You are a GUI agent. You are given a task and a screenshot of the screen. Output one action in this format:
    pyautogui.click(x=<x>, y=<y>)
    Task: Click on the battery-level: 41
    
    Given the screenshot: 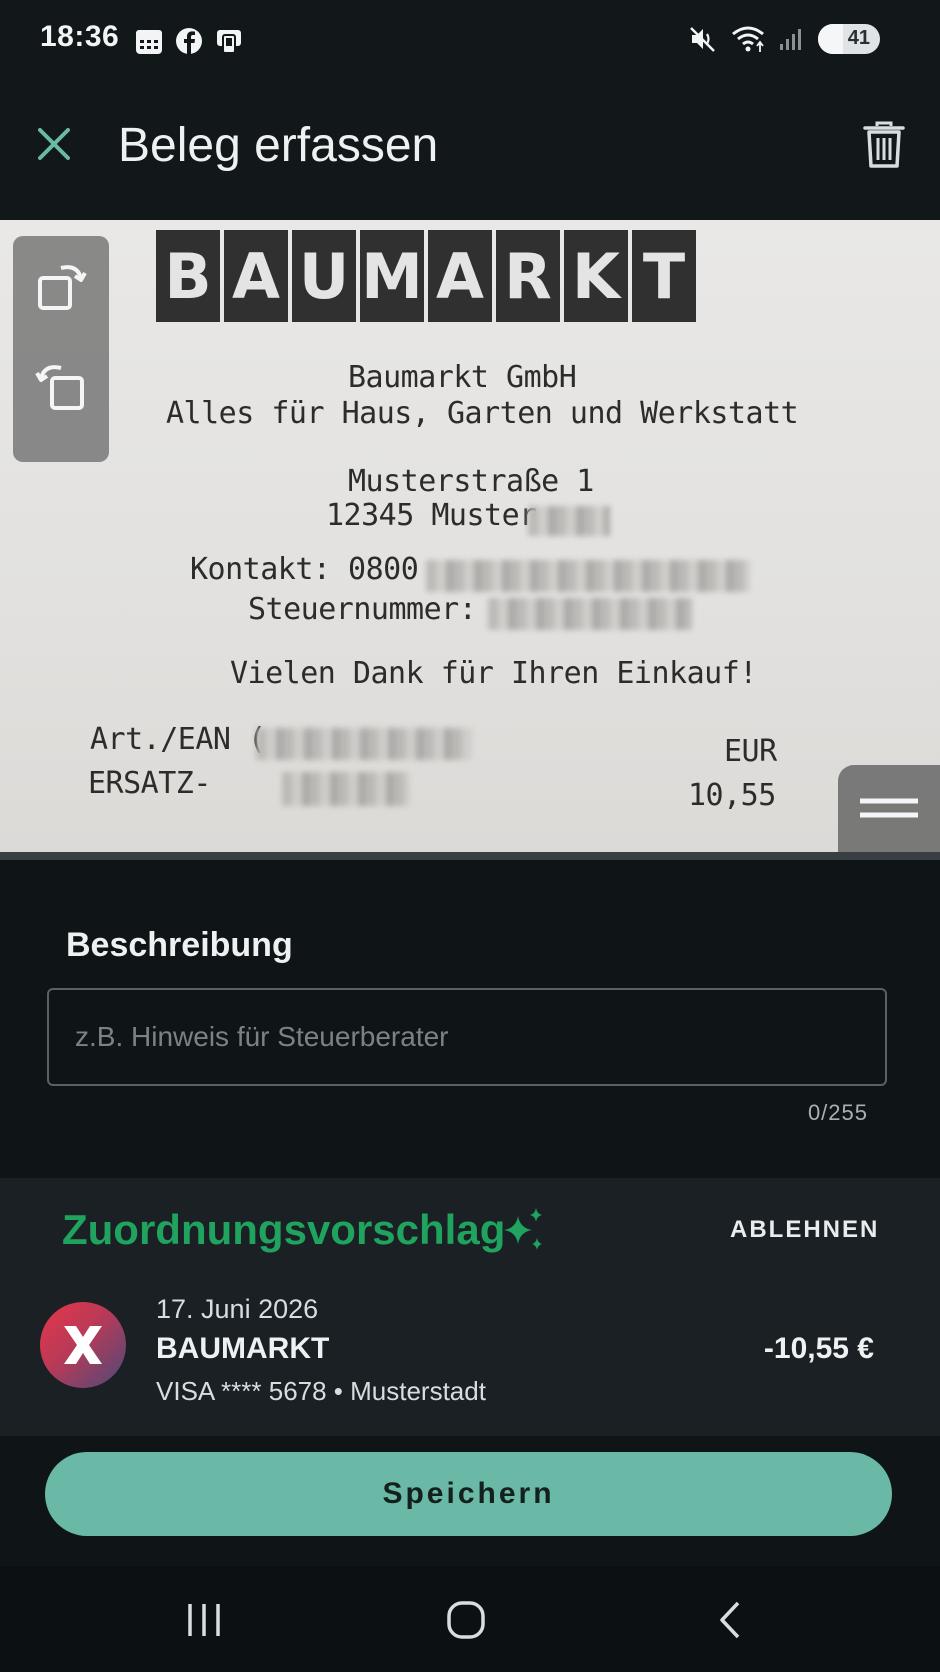 What is the action you would take?
    pyautogui.click(x=858, y=38)
    